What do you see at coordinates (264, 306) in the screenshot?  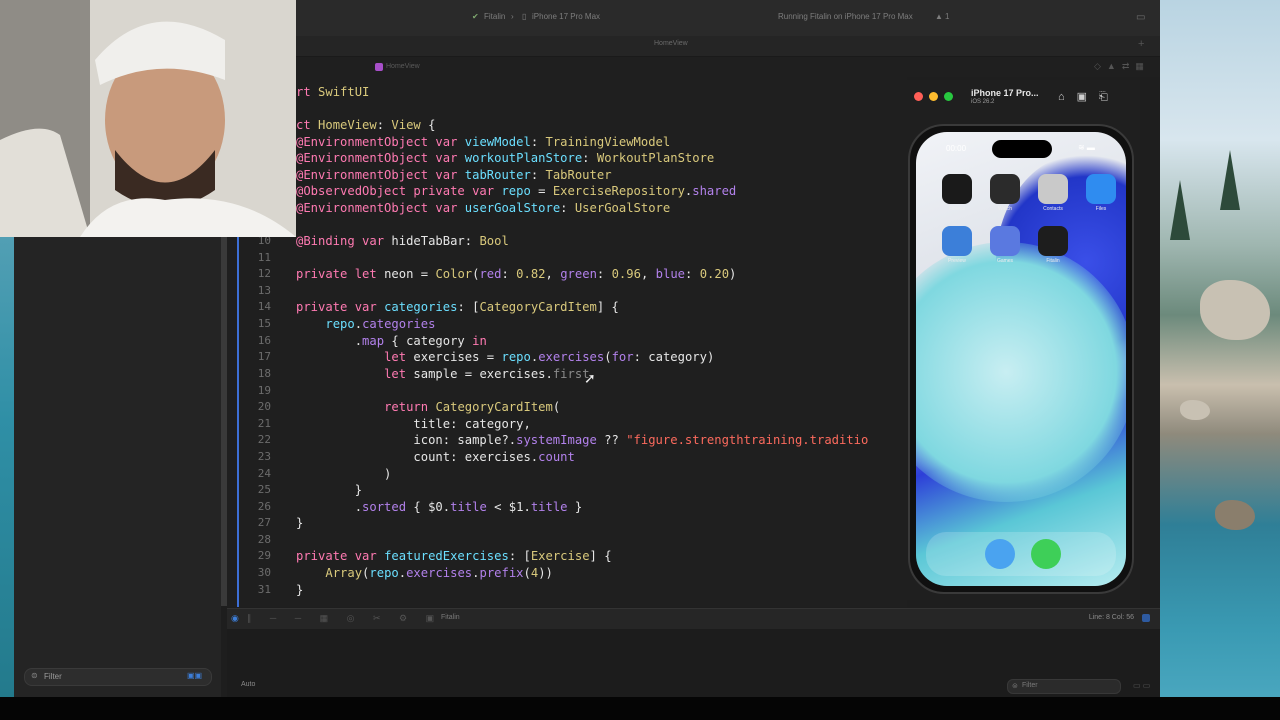 I see `line-number: 14` at bounding box center [264, 306].